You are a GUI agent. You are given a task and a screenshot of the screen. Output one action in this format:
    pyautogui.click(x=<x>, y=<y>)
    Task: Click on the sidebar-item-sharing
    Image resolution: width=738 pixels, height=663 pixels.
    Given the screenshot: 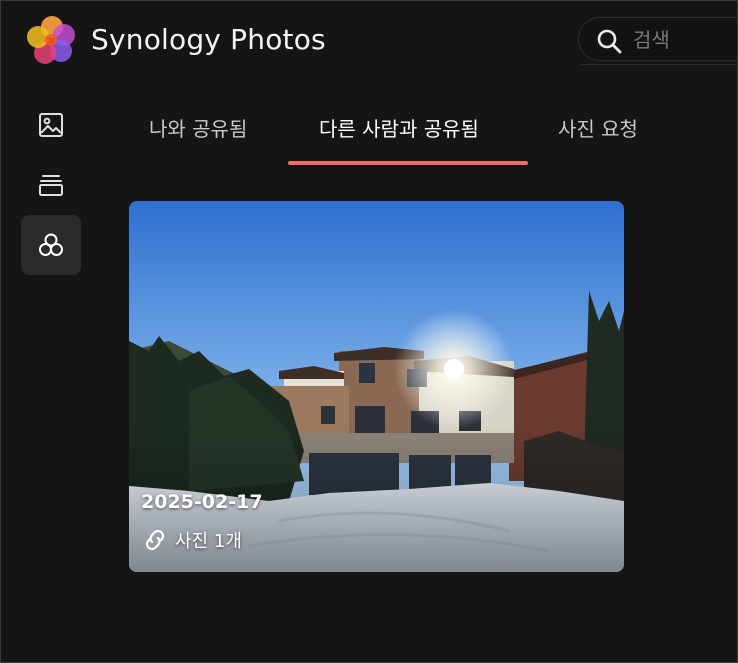 What is the action you would take?
    pyautogui.click(x=51, y=245)
    